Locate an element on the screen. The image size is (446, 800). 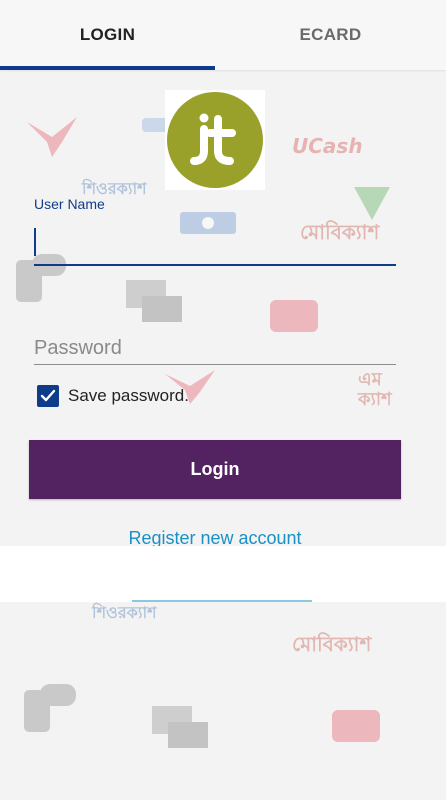
brand-word: শিওরক্যাশ is located at coordinates (124, 612).